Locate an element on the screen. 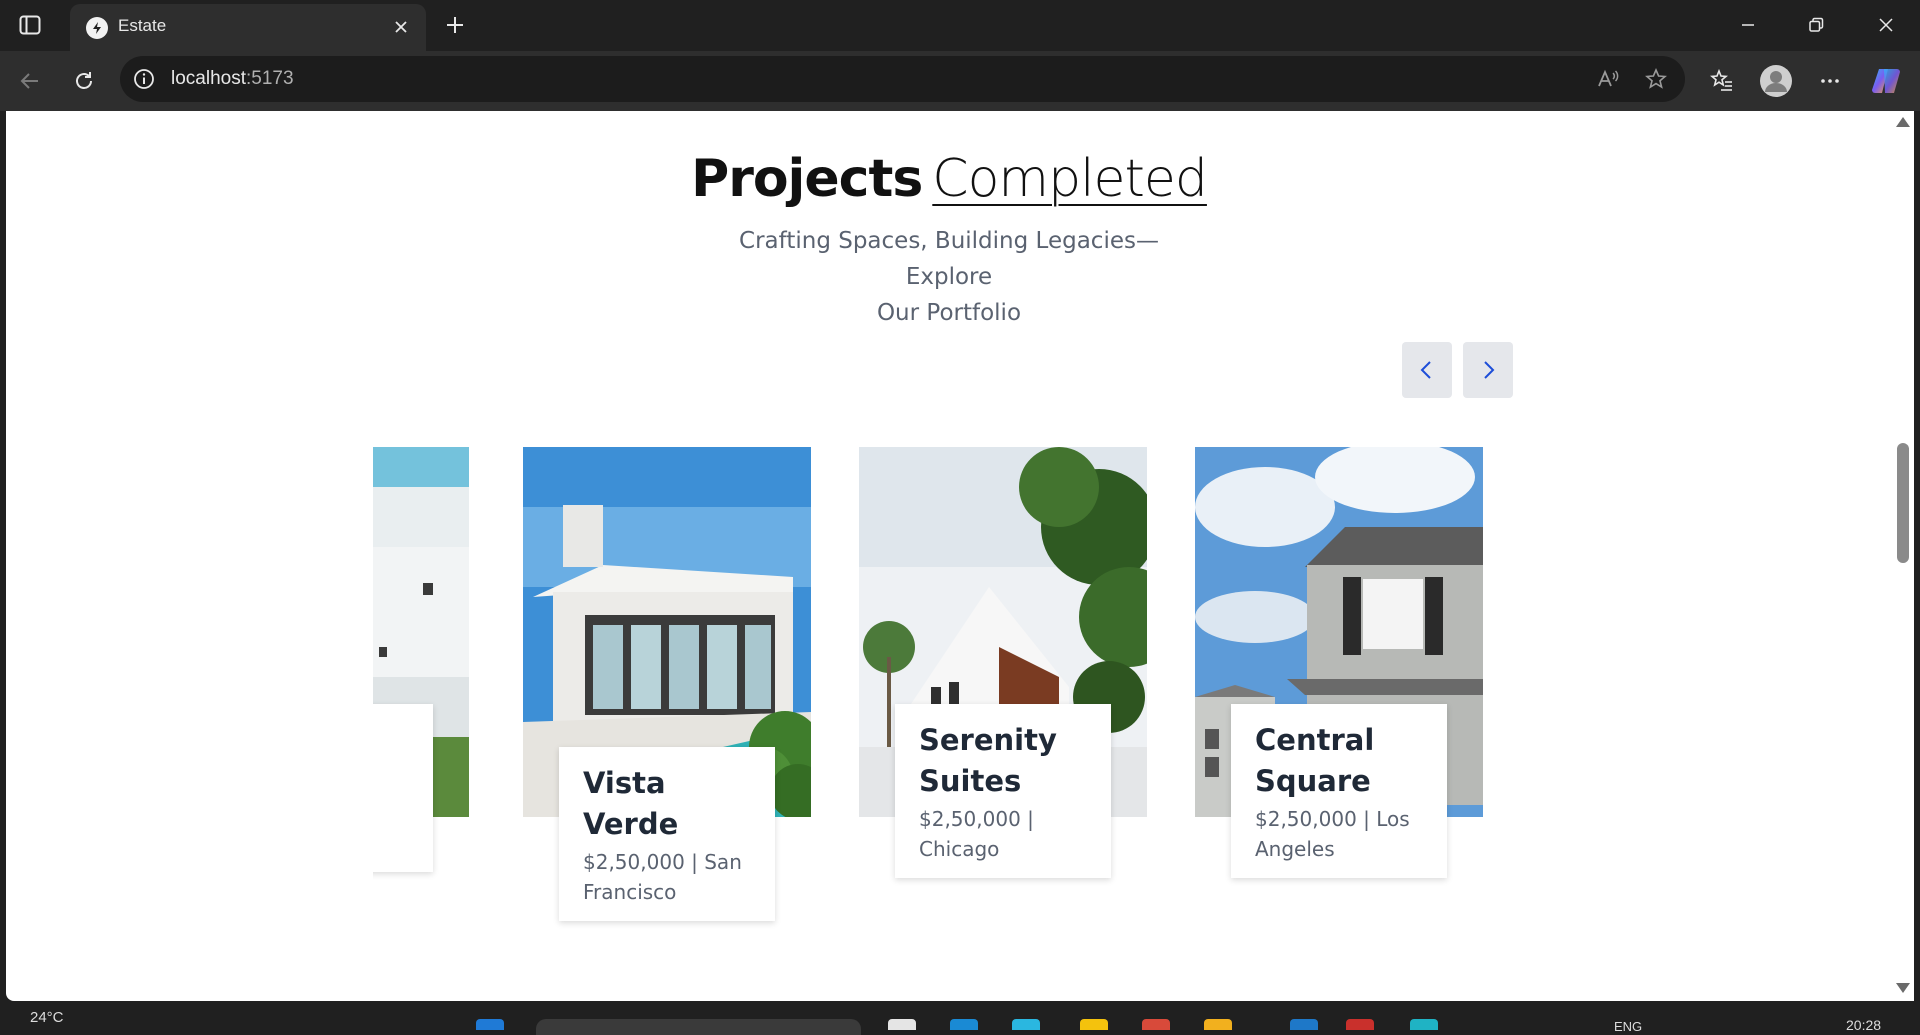  favorite-star-icon is located at coordinates (1656, 79).